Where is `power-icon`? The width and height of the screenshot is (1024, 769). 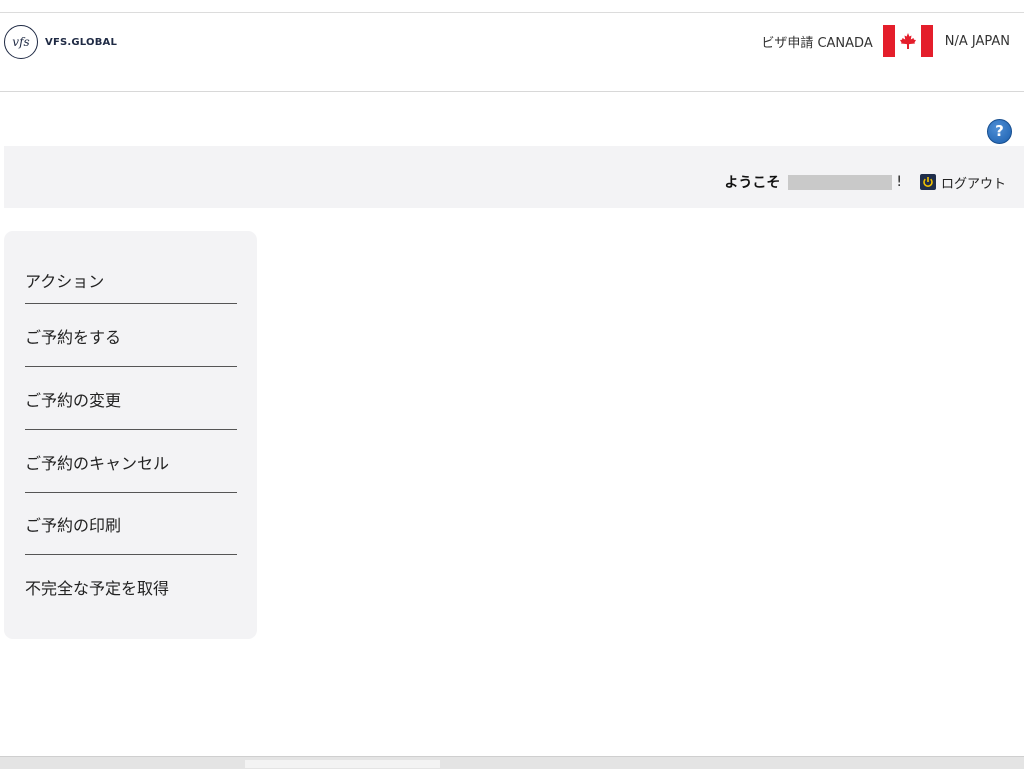 power-icon is located at coordinates (927, 182).